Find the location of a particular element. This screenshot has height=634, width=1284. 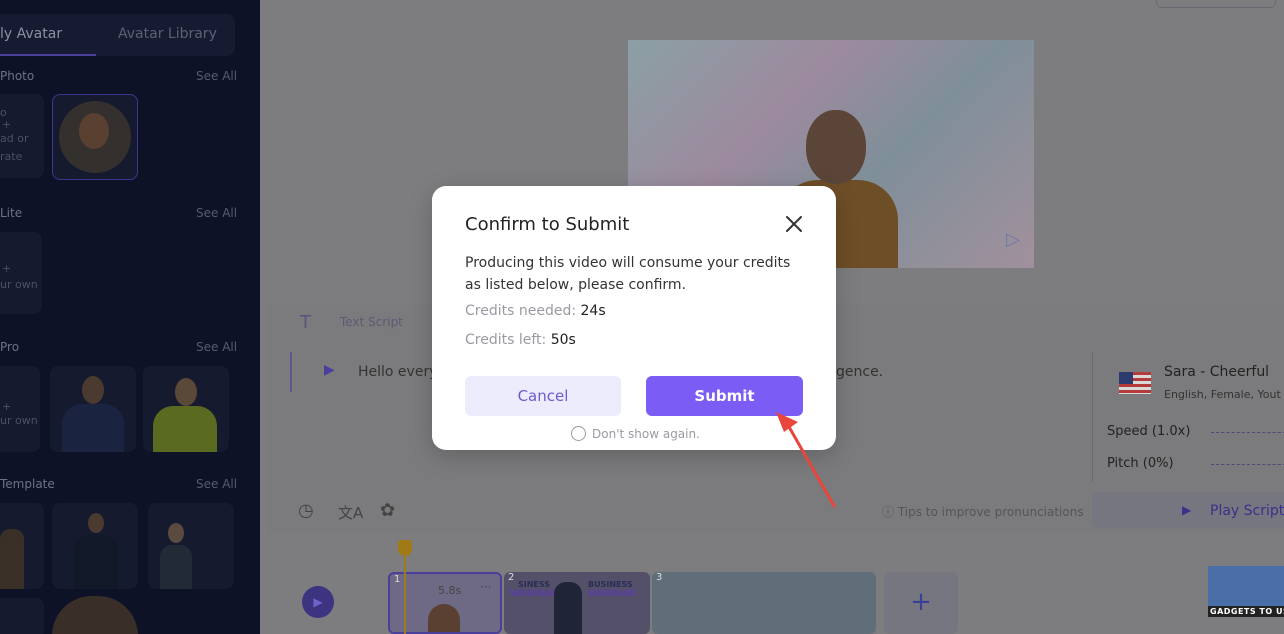

timeline-clip: 2 SINESS WEBINAR BUSINESS WEBINAR is located at coordinates (577, 603).